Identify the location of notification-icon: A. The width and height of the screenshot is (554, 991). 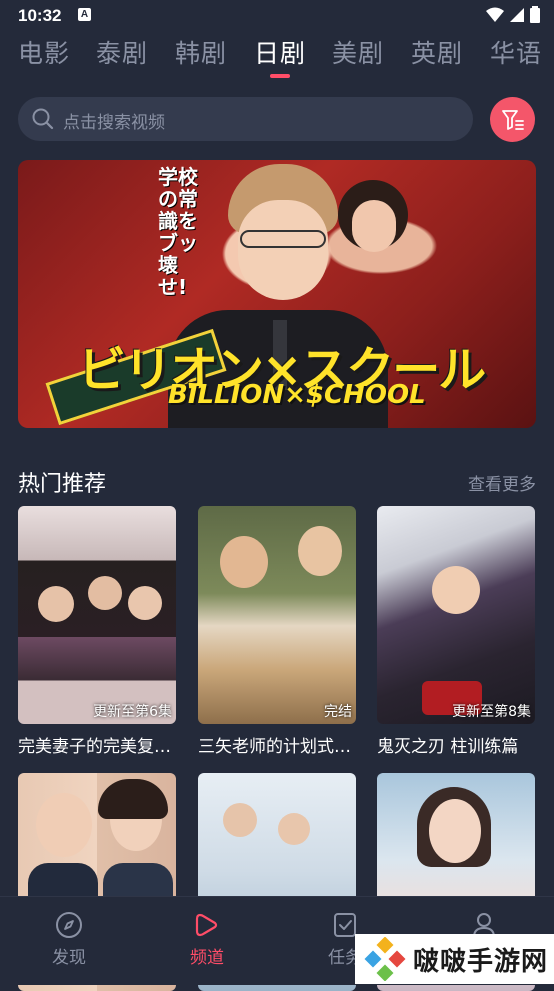
(84, 14).